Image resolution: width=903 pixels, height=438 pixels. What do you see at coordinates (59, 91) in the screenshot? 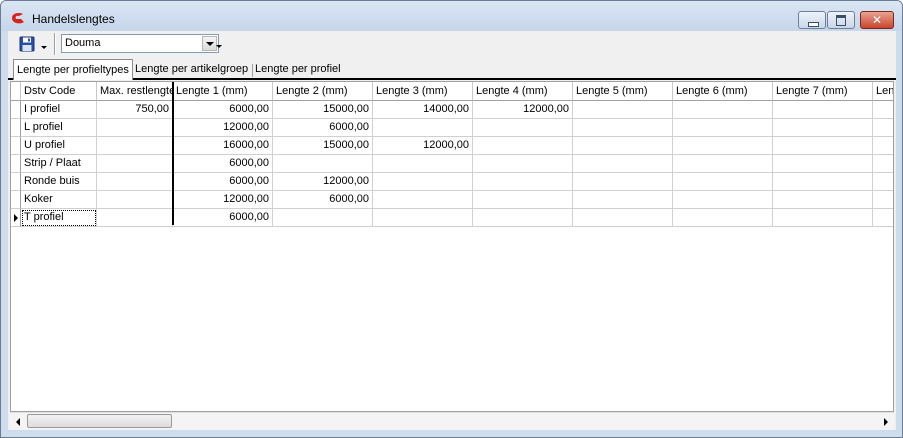
I see `column-header: Dstv Code` at bounding box center [59, 91].